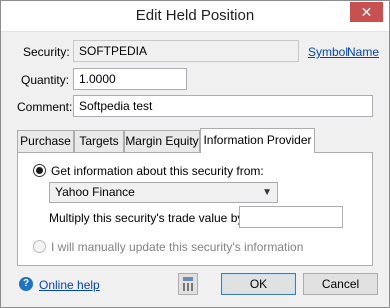 This screenshot has height=308, width=390. I want to click on security-field: SOFTPEDIA, so click(186, 51).